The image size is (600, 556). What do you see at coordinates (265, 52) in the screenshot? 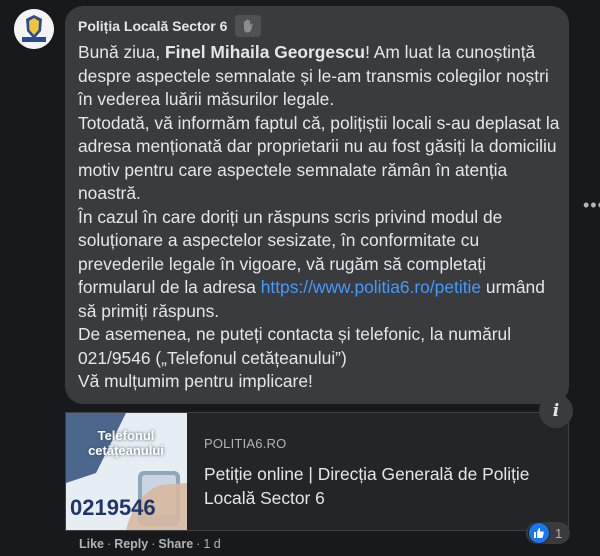
I see `recipient-name: Finel Mihaila Georgescu` at bounding box center [265, 52].